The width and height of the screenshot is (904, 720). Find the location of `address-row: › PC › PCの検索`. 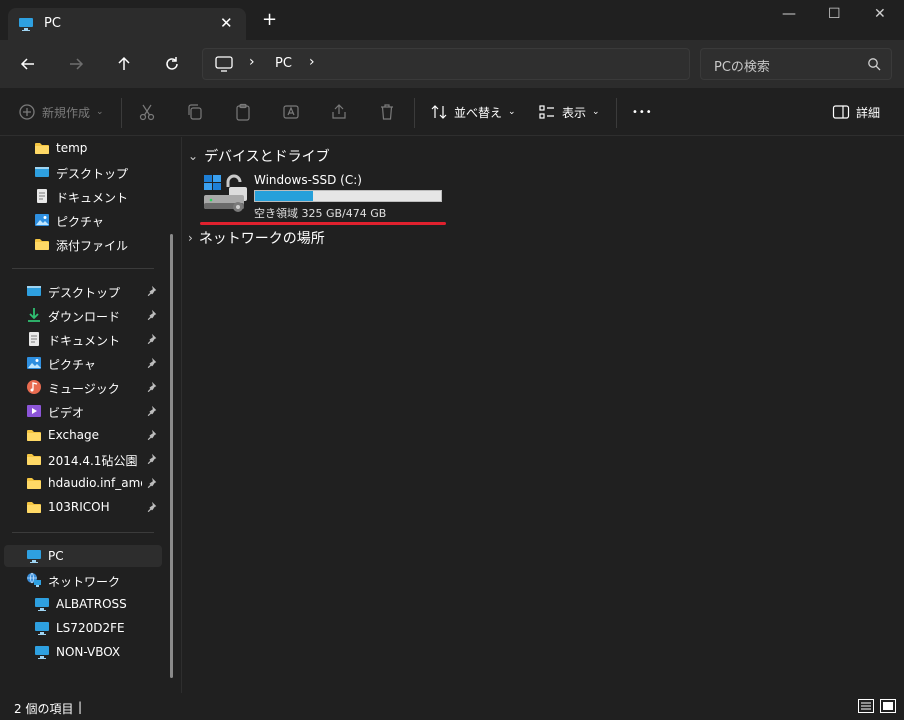

address-row: › PC › PCの検索 is located at coordinates (452, 64).